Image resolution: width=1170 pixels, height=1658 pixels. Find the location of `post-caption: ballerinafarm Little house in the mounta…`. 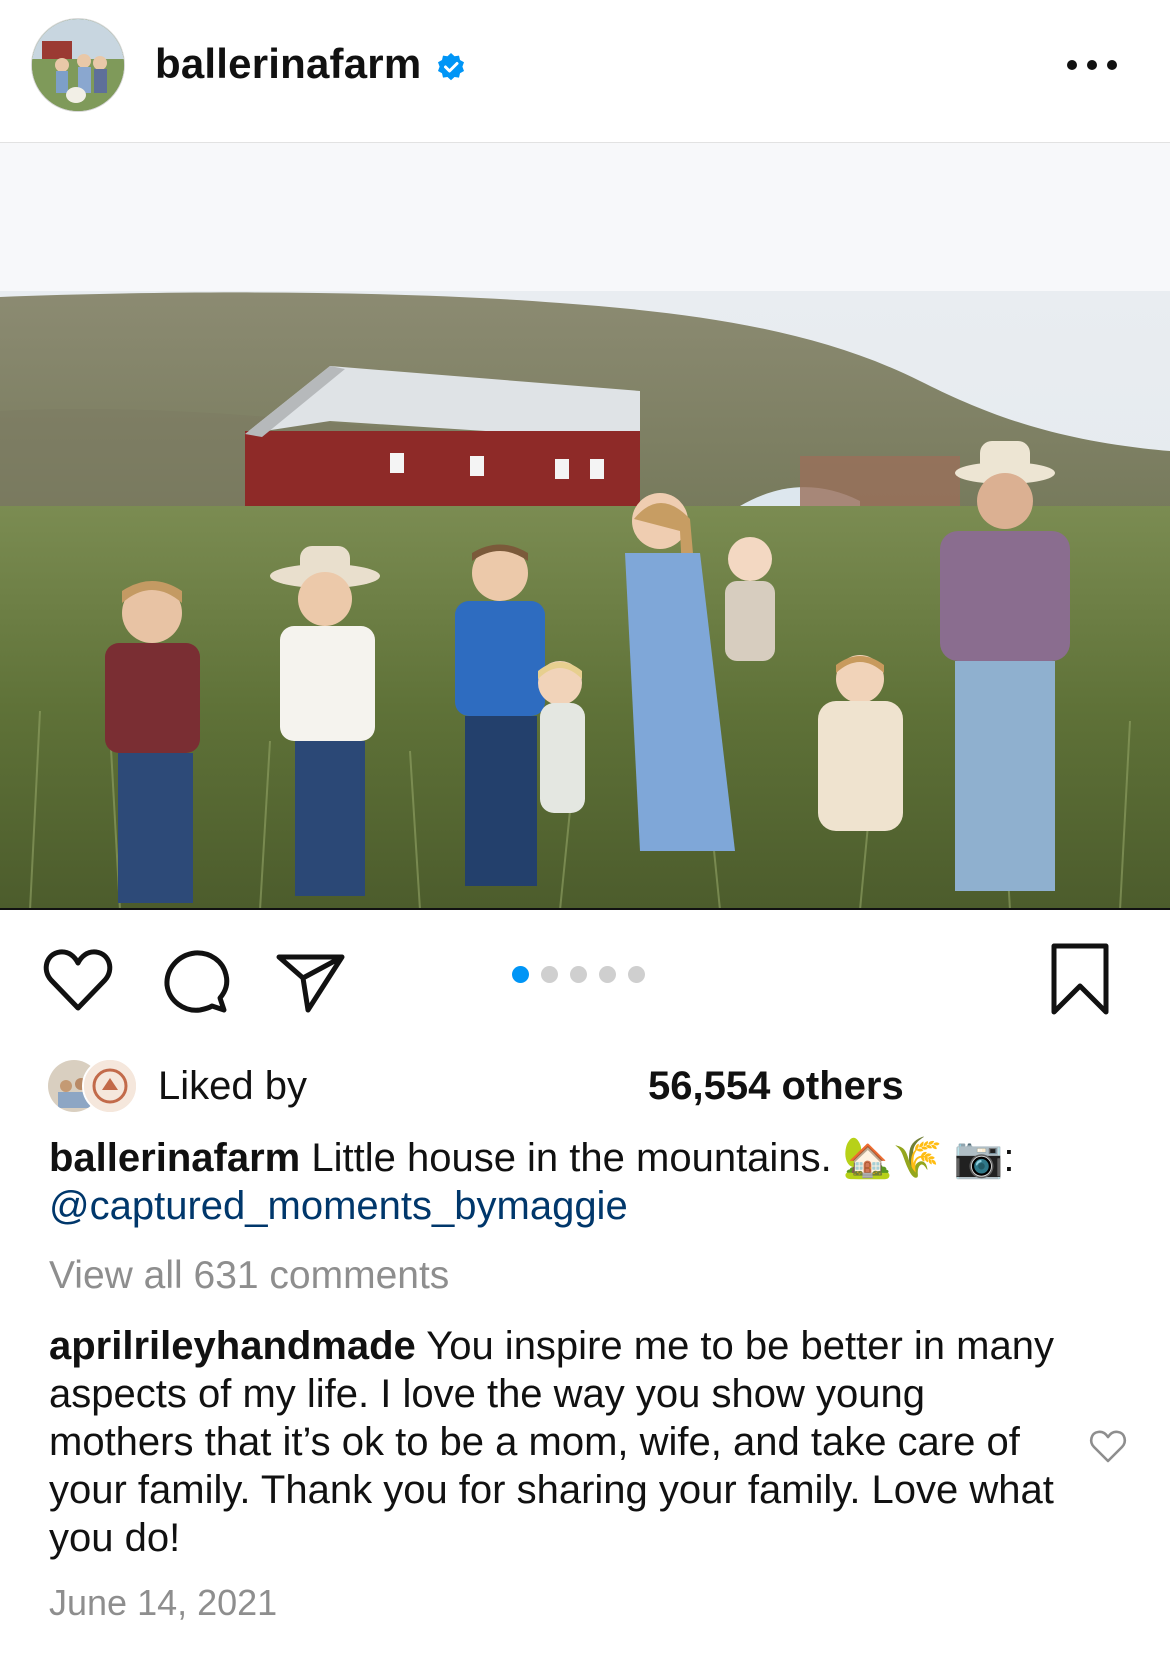

post-caption: ballerinafarm Little house in the mounta… is located at coordinates (589, 1182).